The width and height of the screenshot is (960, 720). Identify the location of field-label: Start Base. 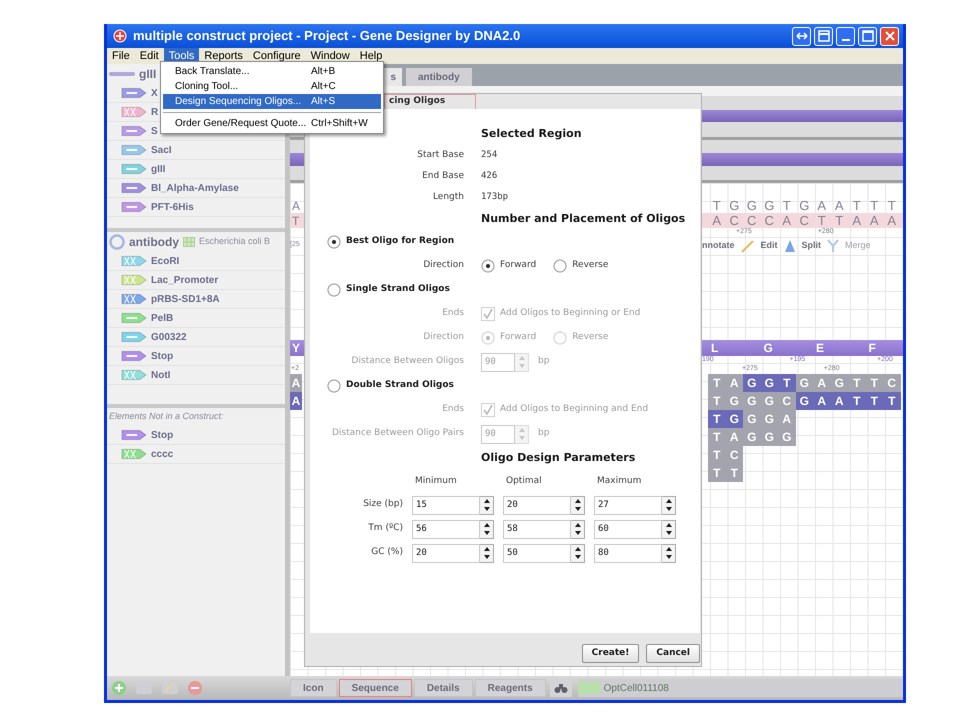
(440, 155).